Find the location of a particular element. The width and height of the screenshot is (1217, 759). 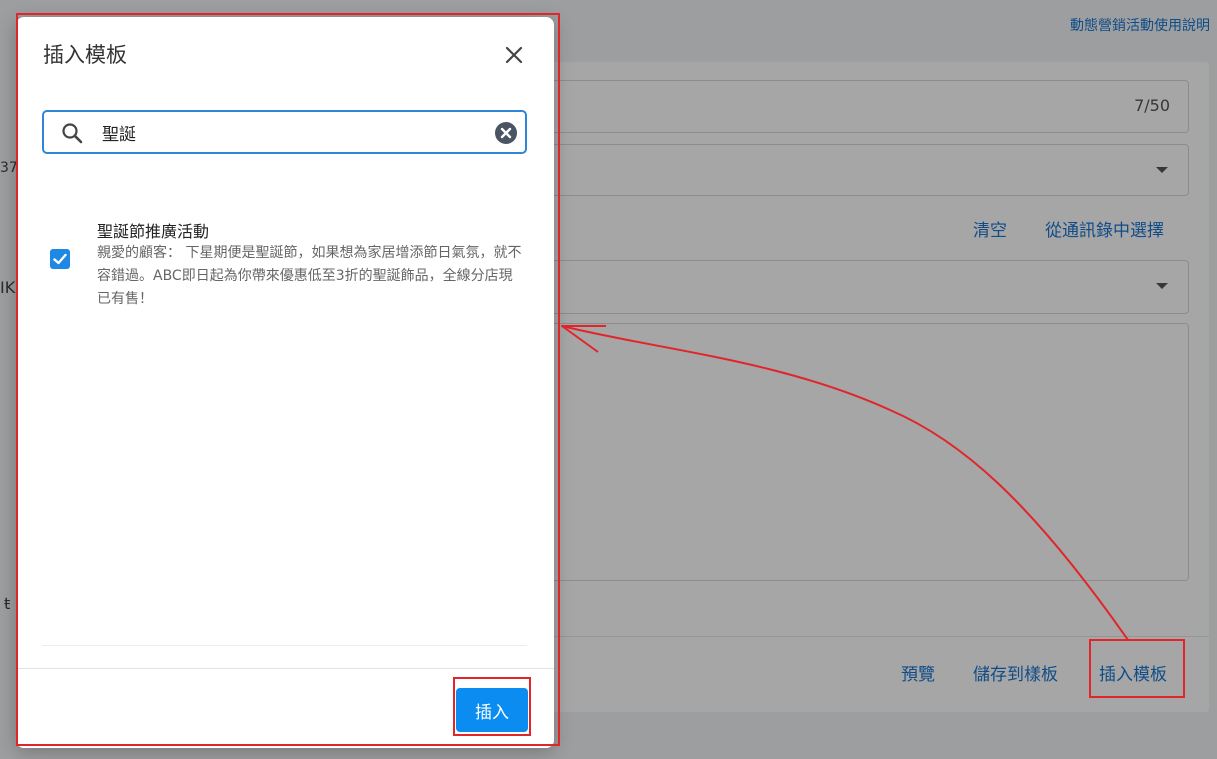

close-button is located at coordinates (514, 55).